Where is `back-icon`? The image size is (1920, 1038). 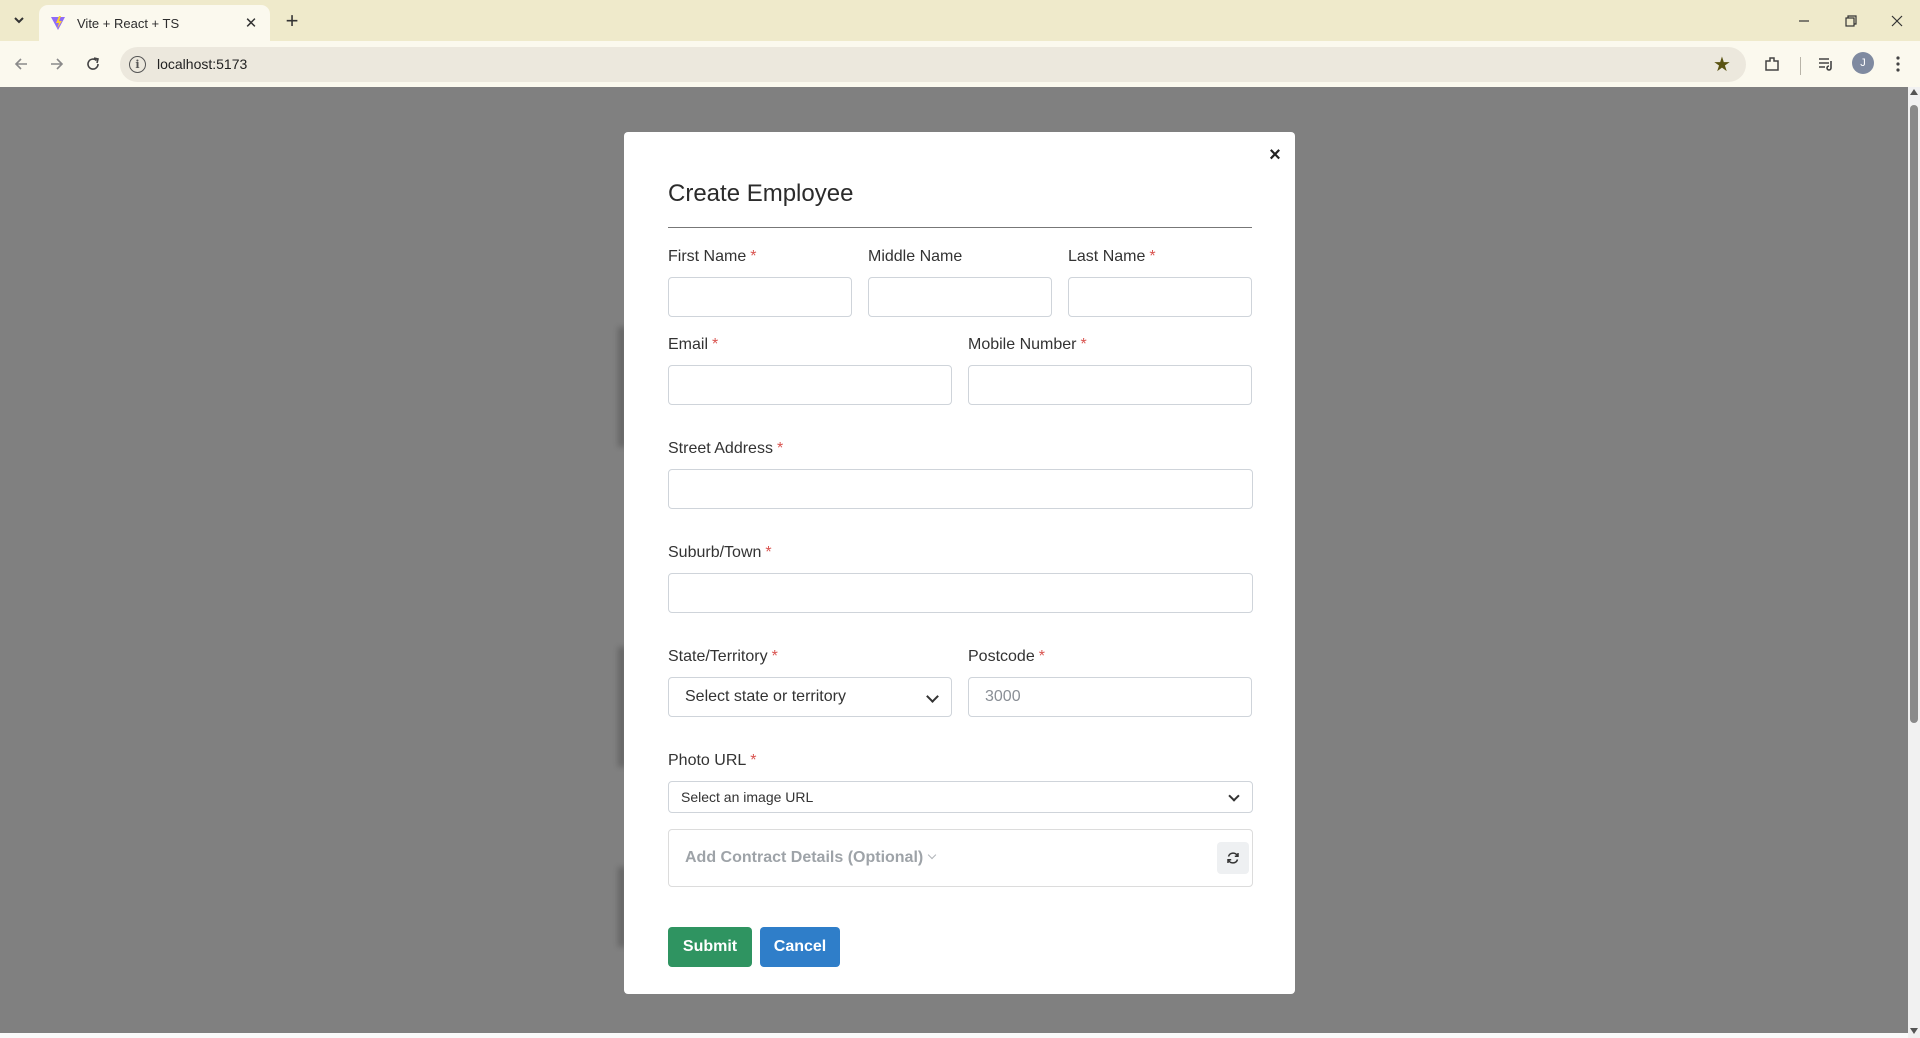 back-icon is located at coordinates (21, 64).